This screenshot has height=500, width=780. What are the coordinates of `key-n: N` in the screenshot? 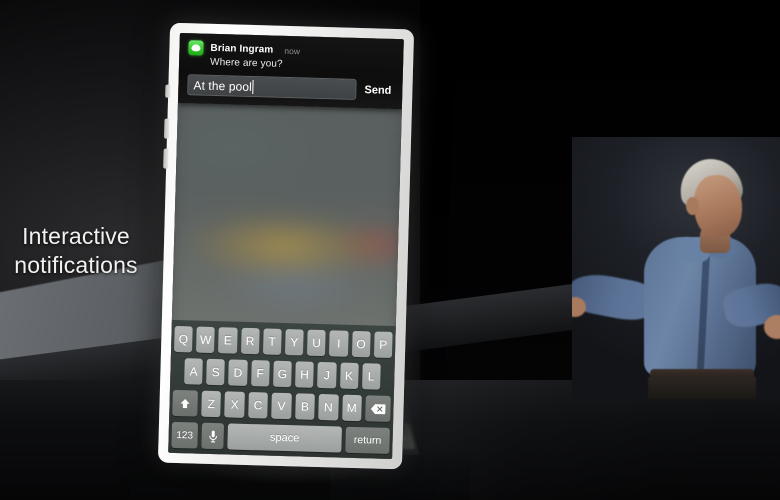 It's located at (328, 407).